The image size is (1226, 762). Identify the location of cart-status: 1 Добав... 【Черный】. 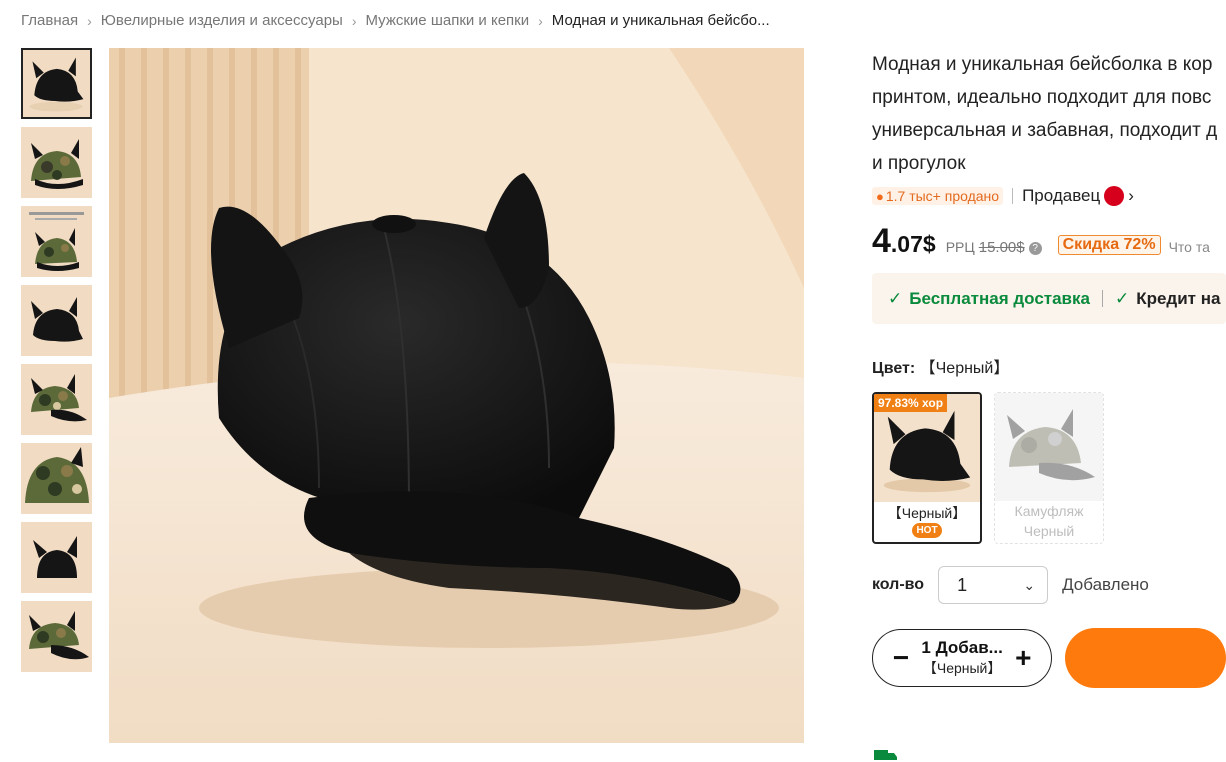
(961, 658).